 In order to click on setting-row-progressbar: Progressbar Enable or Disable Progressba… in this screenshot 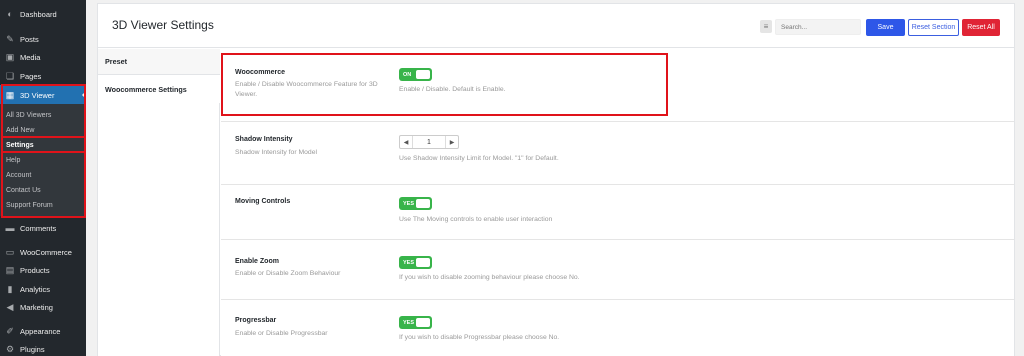, I will do `click(617, 328)`.